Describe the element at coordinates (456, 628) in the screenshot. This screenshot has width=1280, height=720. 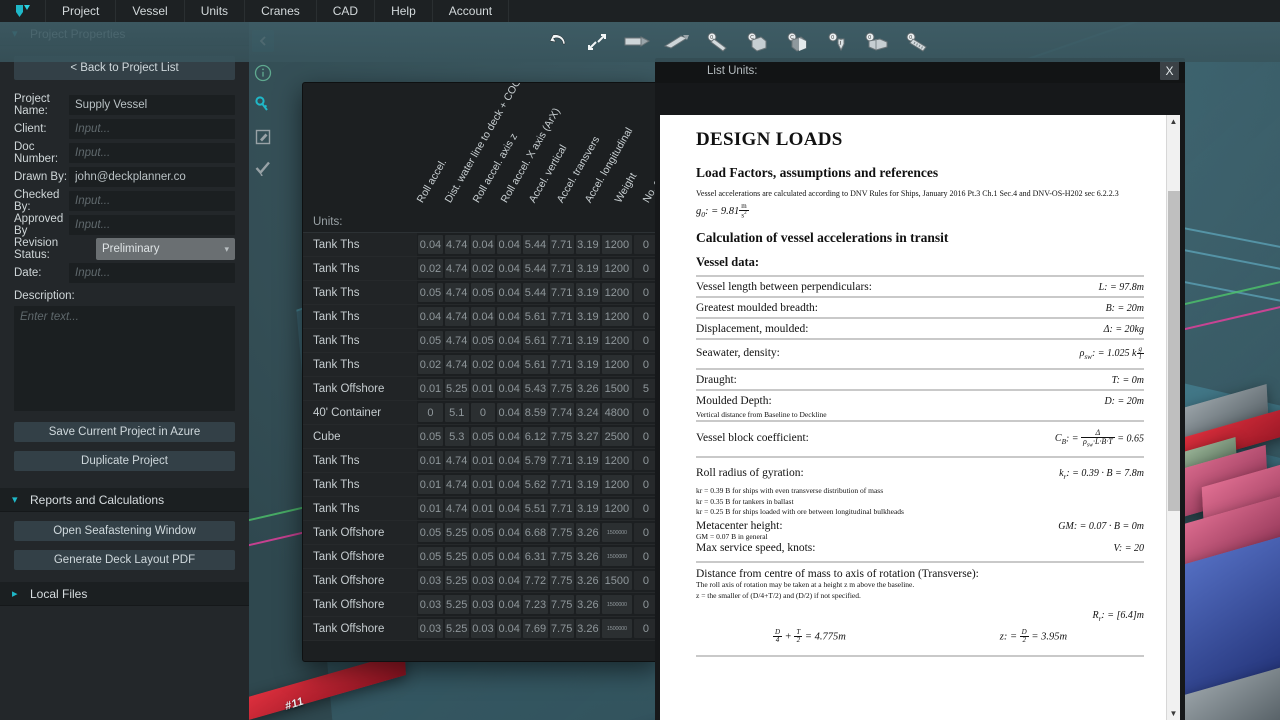
I see `table-cell: 5.25` at that location.